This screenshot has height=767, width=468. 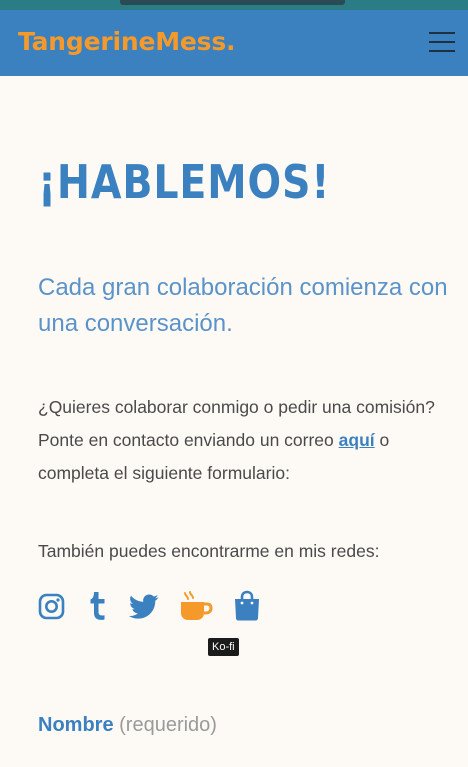 I want to click on social-label: También puedes encontrarme en mis redes:, so click(x=209, y=551).